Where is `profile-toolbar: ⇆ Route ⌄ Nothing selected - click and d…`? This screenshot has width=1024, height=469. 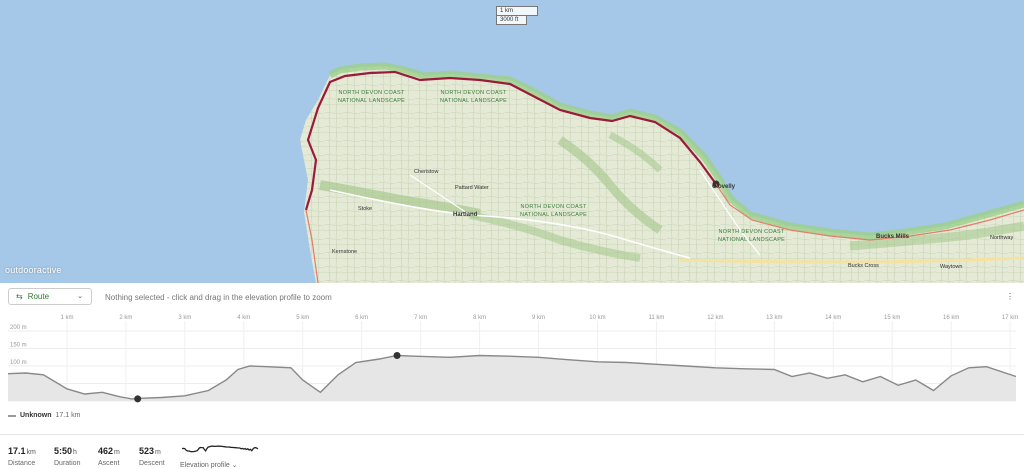
profile-toolbar: ⇆ Route ⌄ Nothing selected - click and d… is located at coordinates (512, 297).